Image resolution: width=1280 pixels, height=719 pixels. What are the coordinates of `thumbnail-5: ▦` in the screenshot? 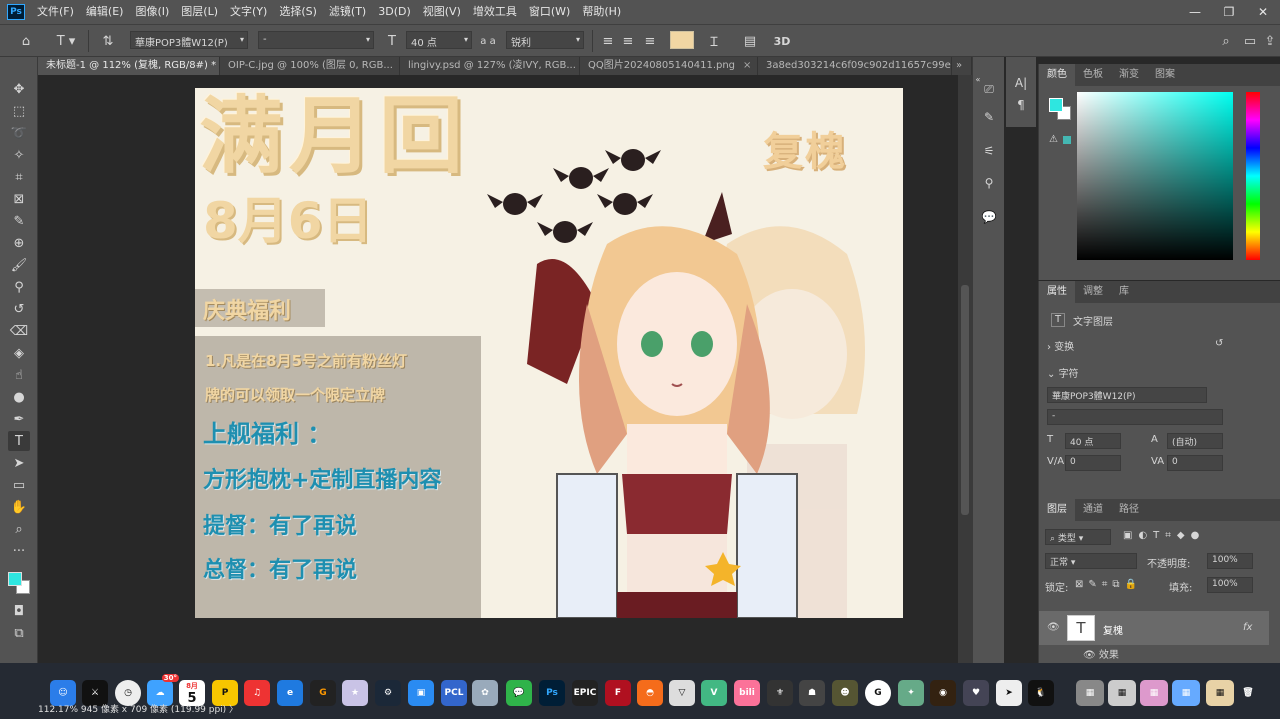 It's located at (1220, 693).